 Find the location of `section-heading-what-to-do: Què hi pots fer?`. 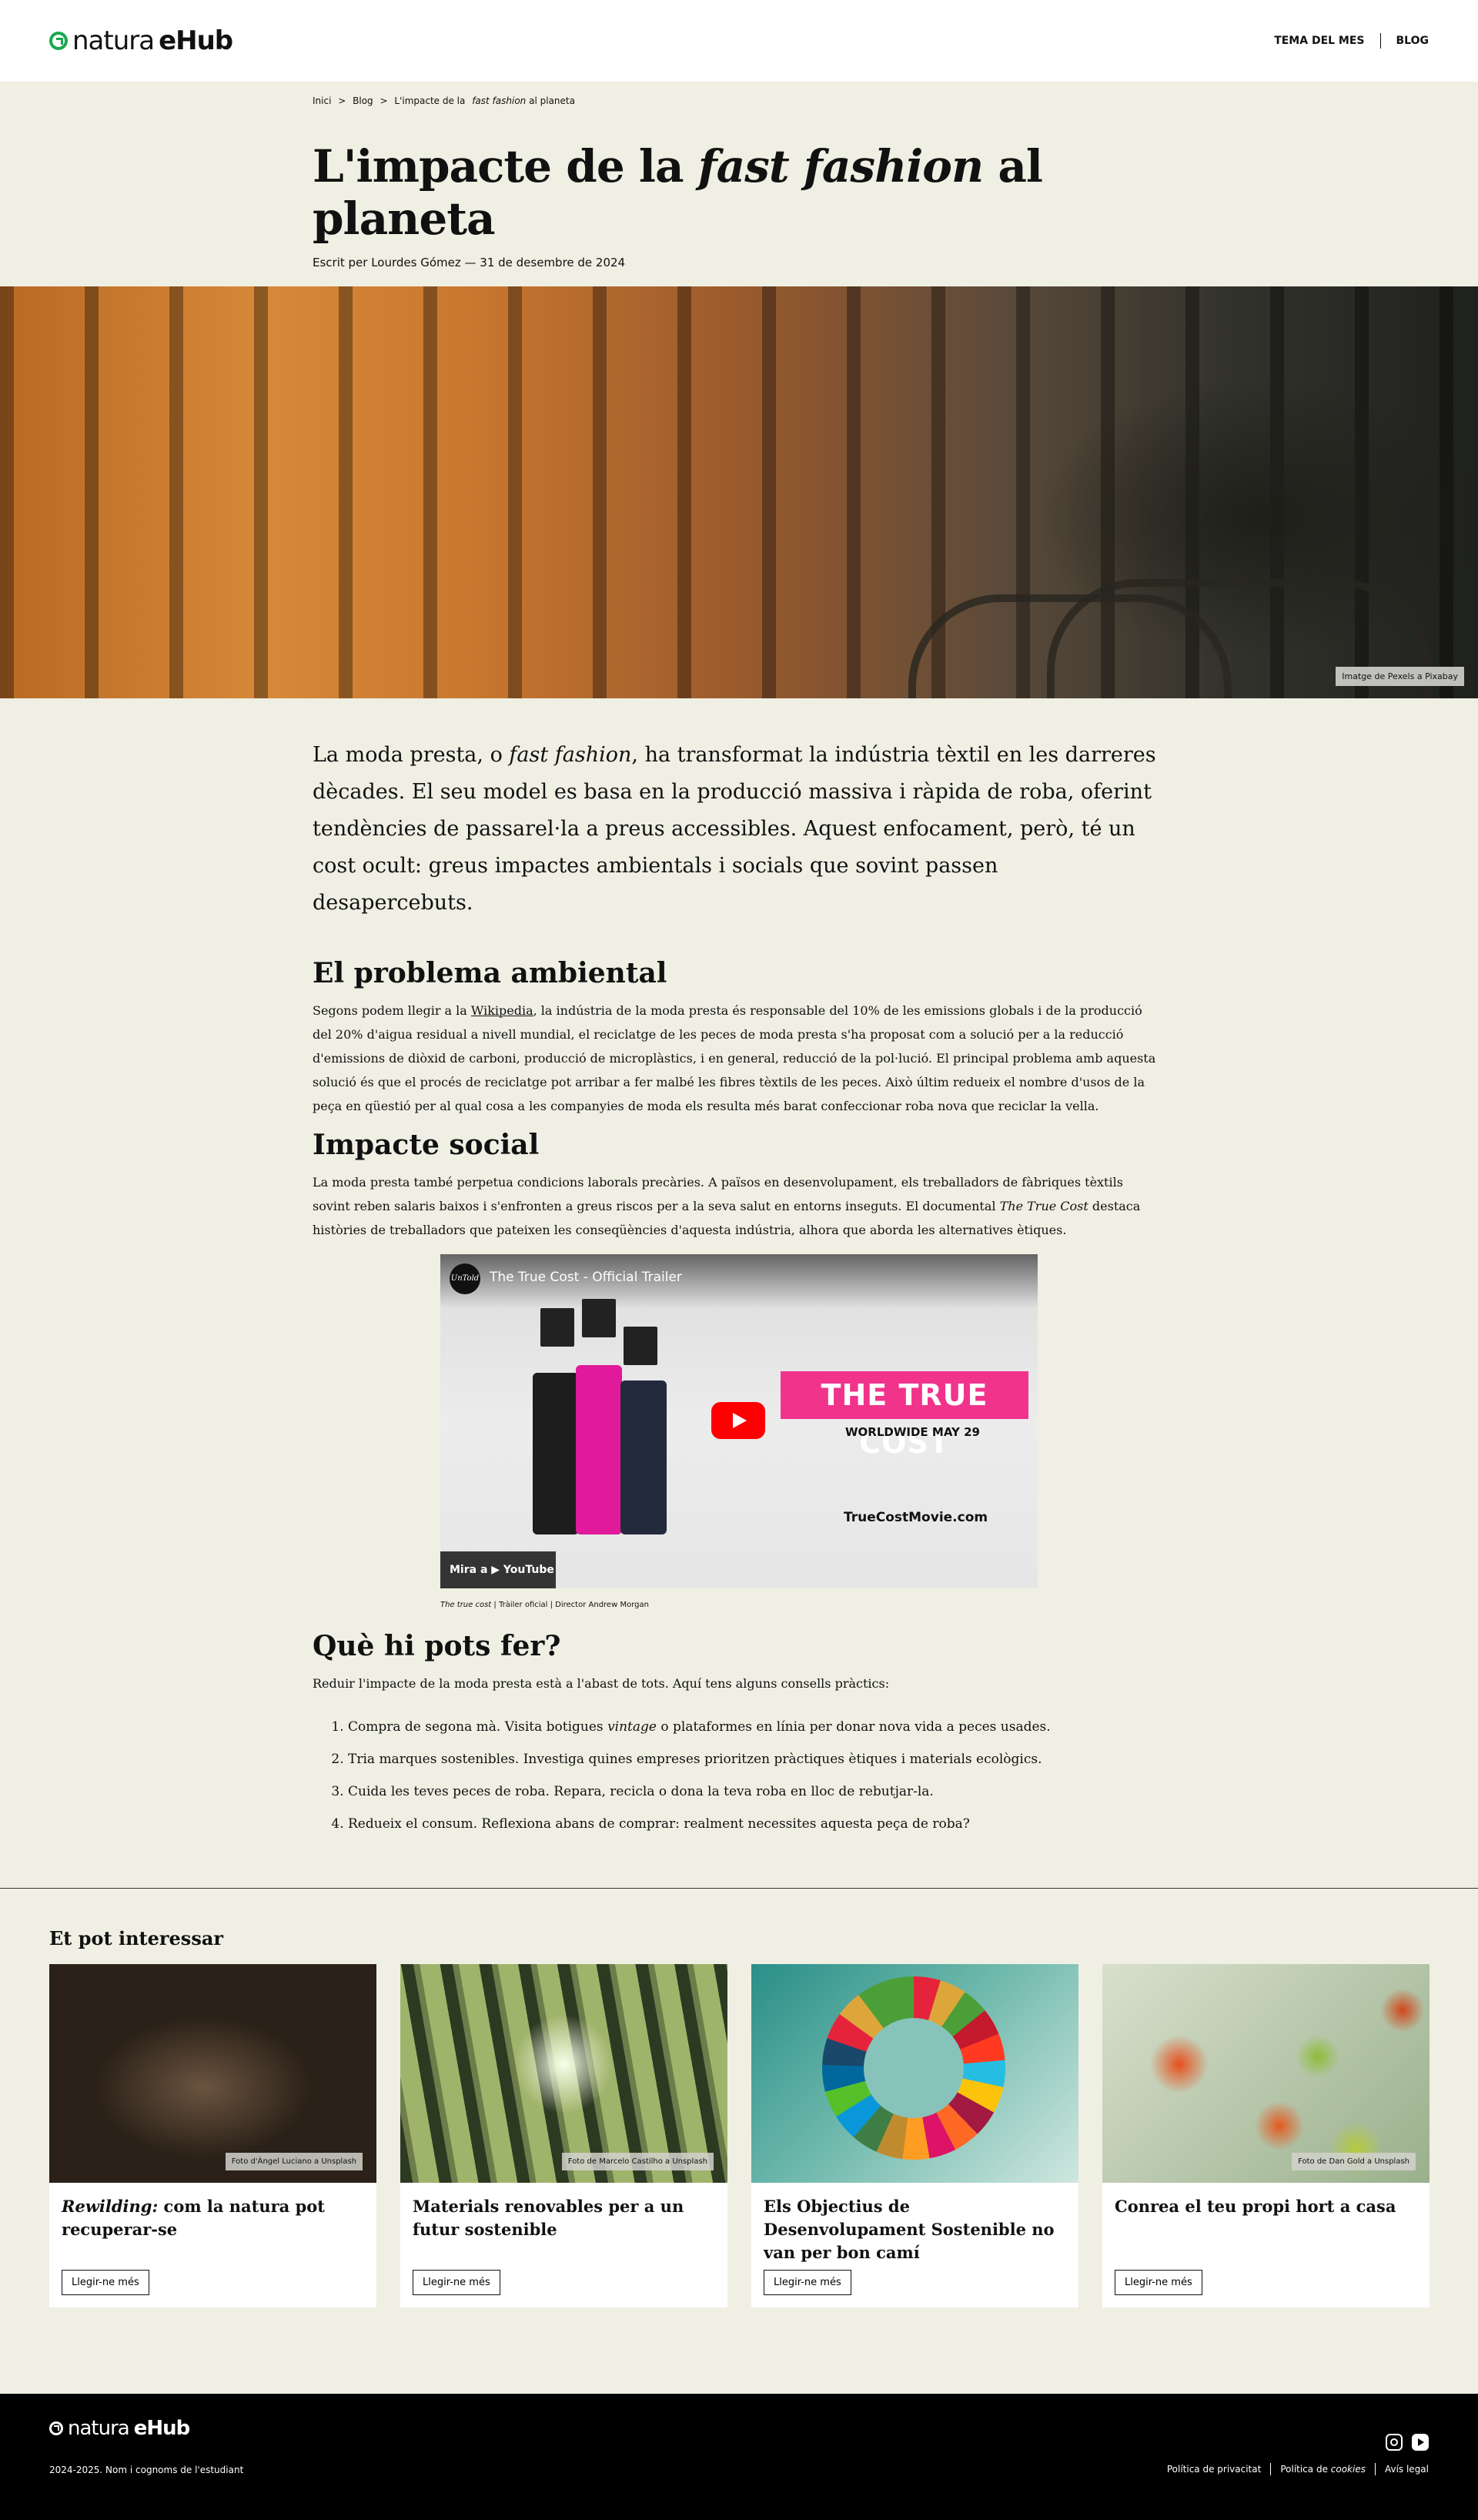

section-heading-what-to-do: Què hi pots fer? is located at coordinates (437, 1646).